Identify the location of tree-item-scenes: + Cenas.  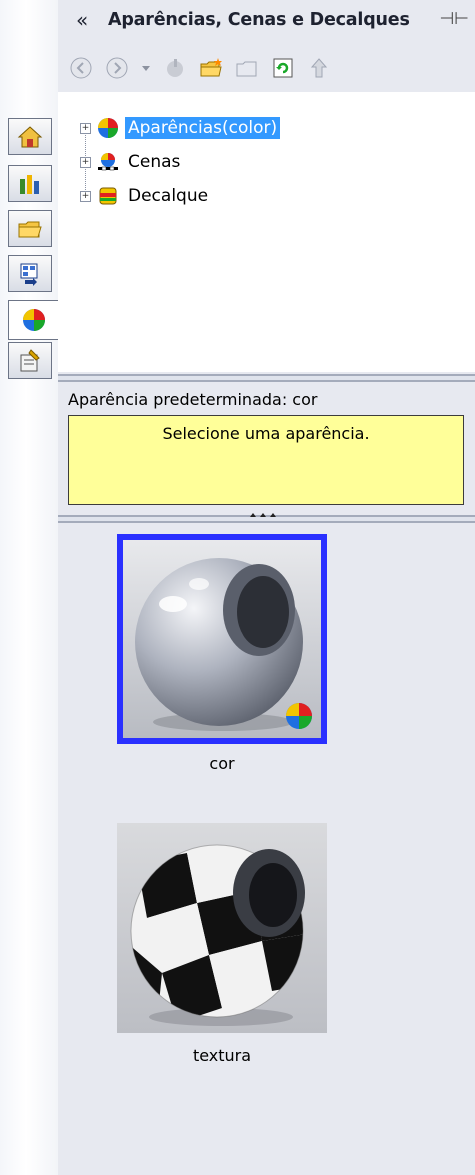
(131, 162).